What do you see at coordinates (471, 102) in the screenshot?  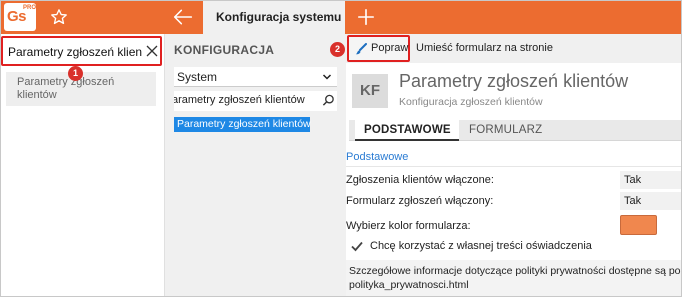 I see `page-subtitle: Konfiguracja zgłoszeń klientów` at bounding box center [471, 102].